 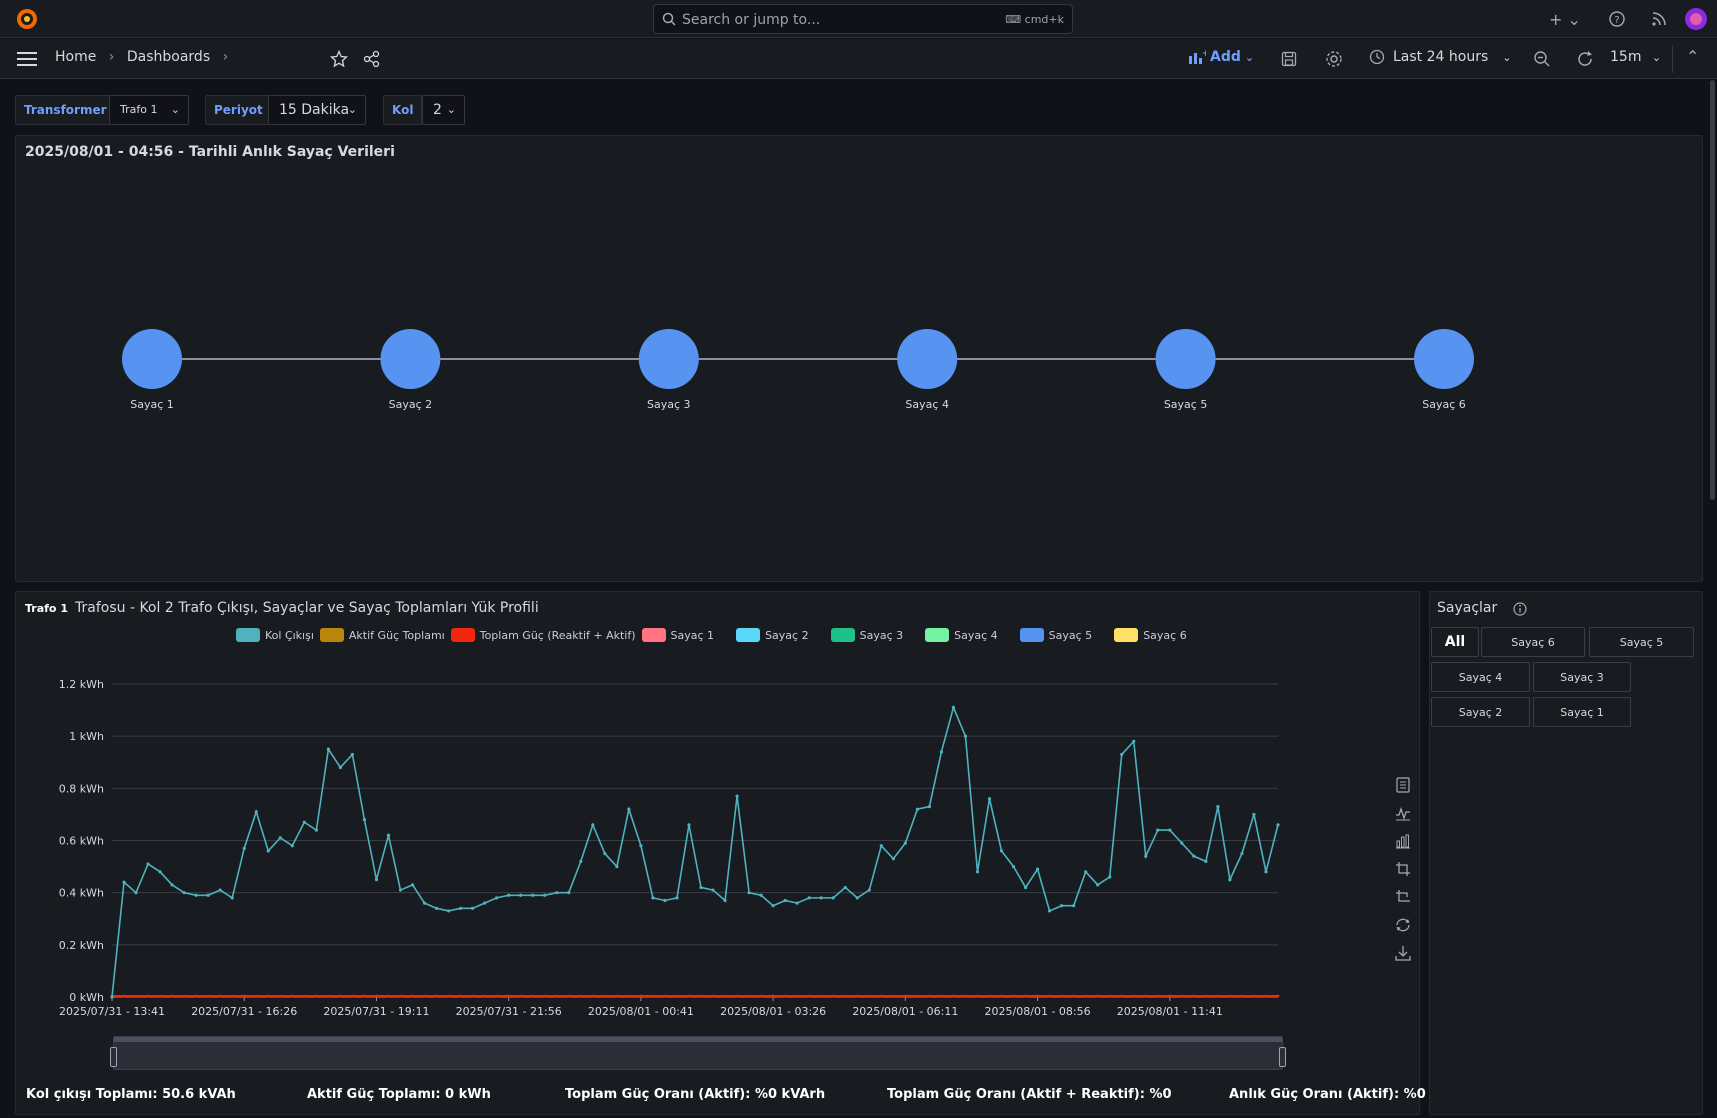 I want to click on share-icon, so click(x=372, y=59).